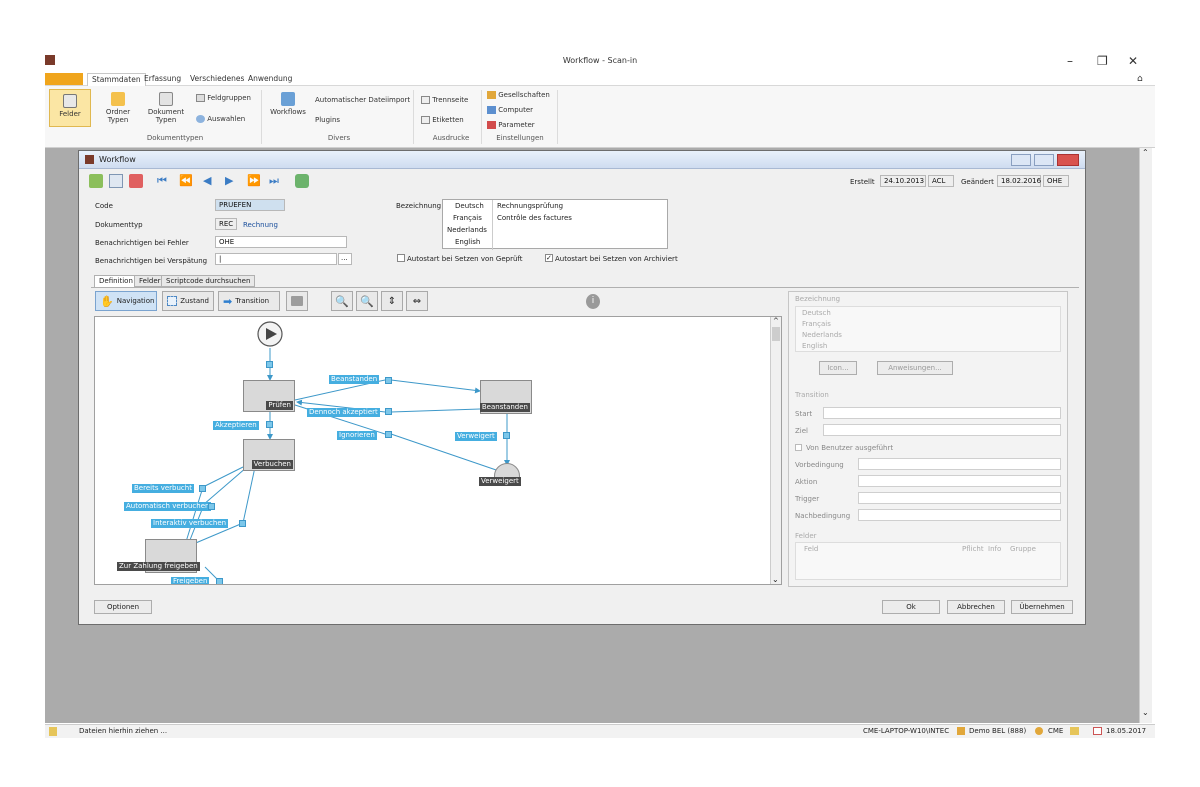 This screenshot has width=1200, height=787. What do you see at coordinates (249, 301) in the screenshot?
I see `transition-tool-button: ➡ Transition` at bounding box center [249, 301].